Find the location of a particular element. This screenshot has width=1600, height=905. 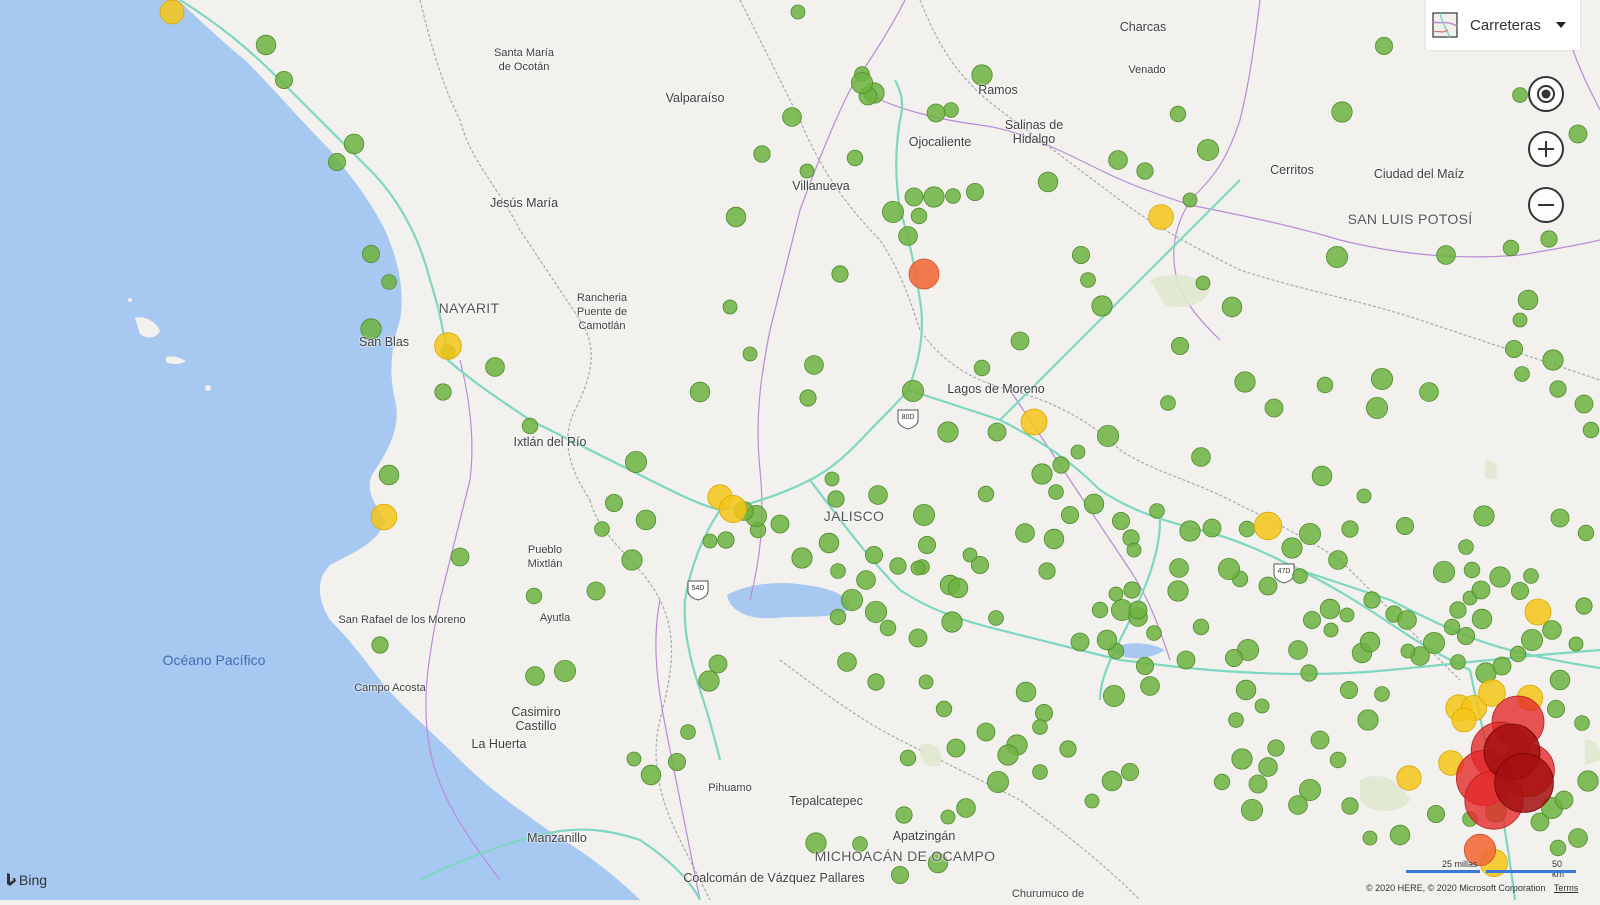

bing-logo: Bing is located at coordinates (26, 880).